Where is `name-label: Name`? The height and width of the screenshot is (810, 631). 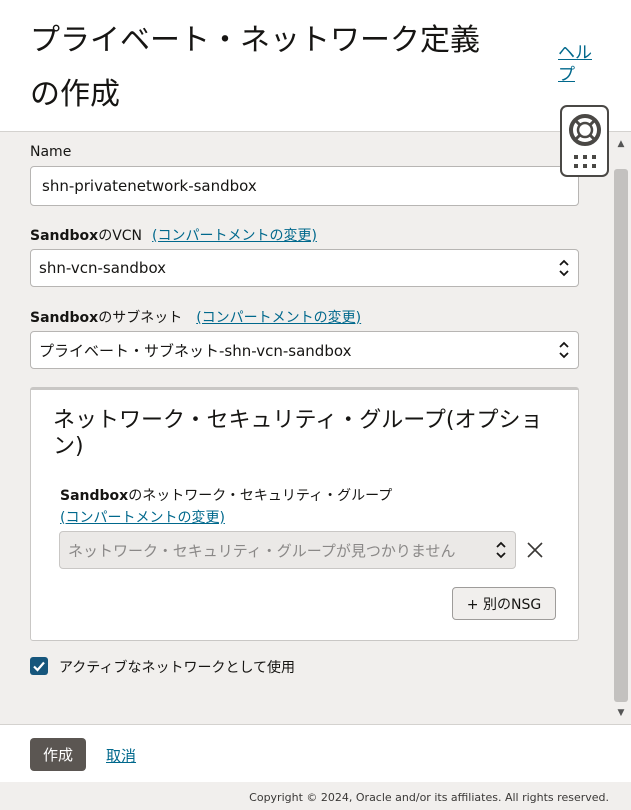 name-label: Name is located at coordinates (51, 152).